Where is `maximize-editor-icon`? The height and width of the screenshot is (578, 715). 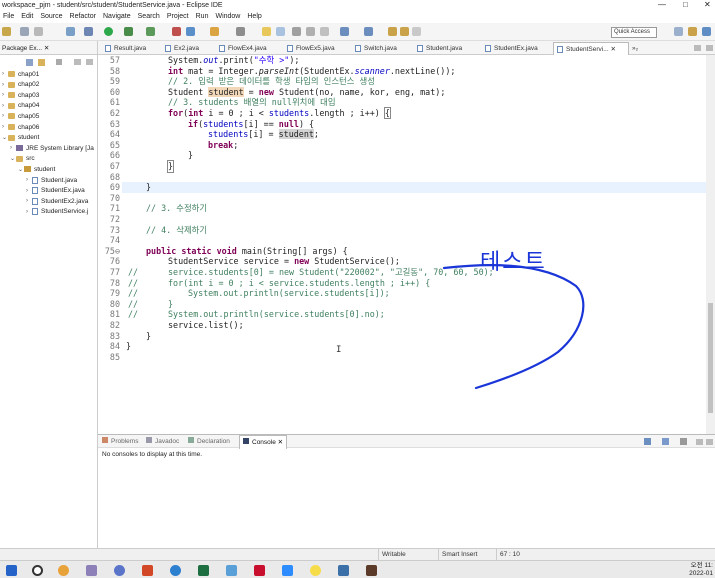
maximize-editor-icon is located at coordinates (709, 48).